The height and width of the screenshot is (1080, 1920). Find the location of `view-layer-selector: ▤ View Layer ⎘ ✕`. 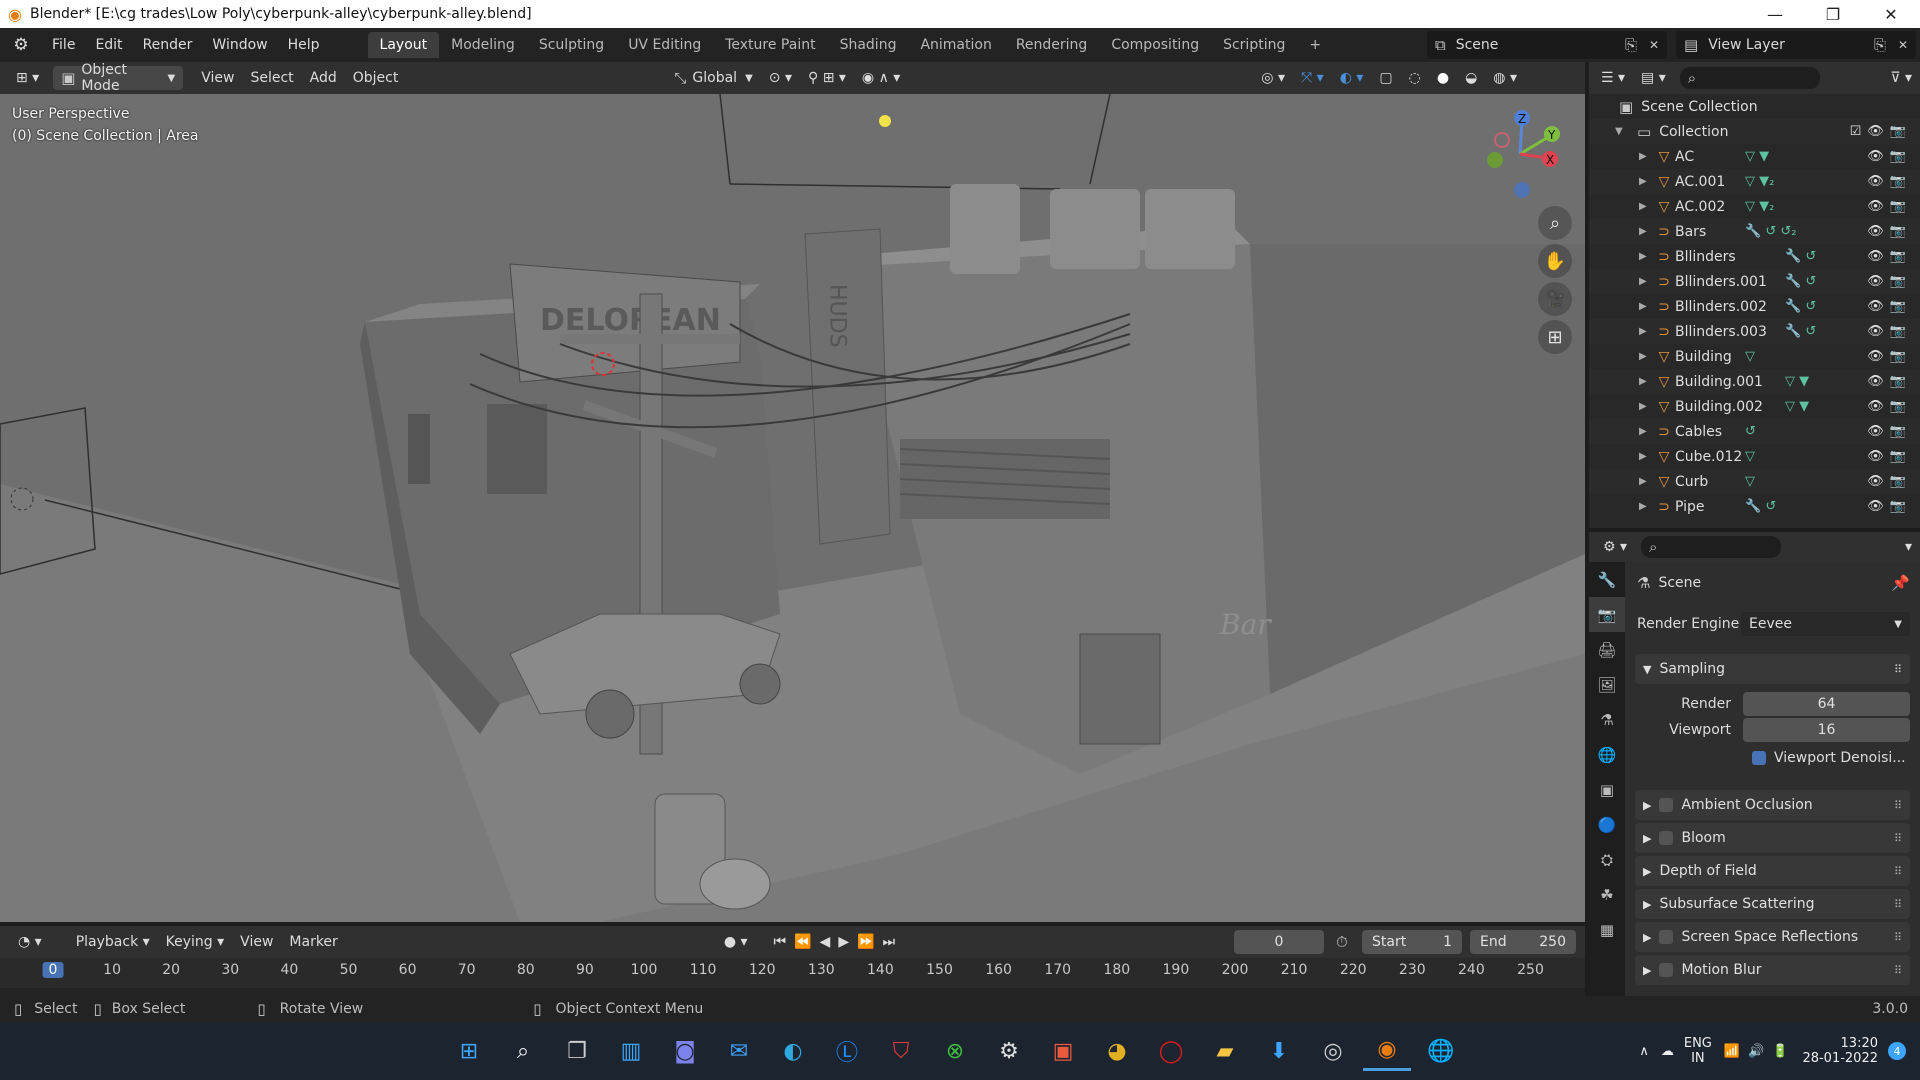

view-layer-selector: ▤ View Layer ⎘ ✕ is located at coordinates (1796, 45).